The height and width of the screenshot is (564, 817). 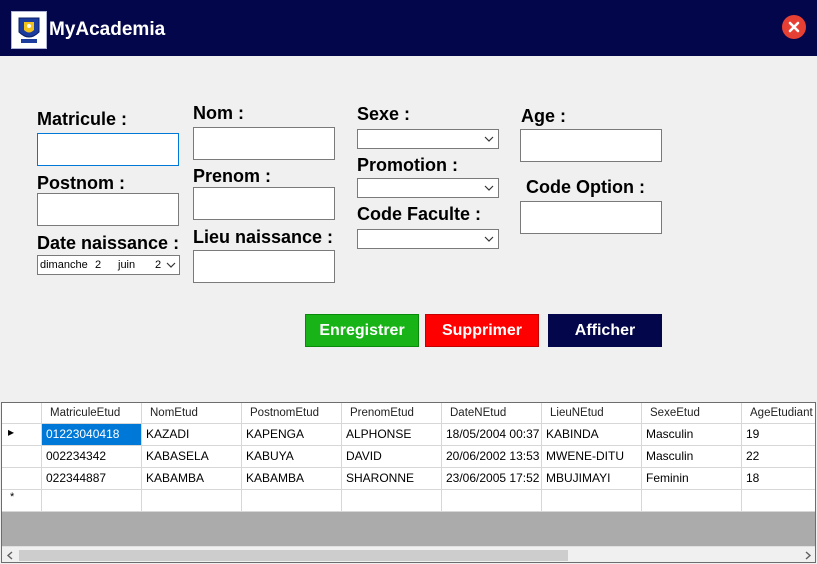 I want to click on table-cell: ALPHONSE, so click(x=392, y=435).